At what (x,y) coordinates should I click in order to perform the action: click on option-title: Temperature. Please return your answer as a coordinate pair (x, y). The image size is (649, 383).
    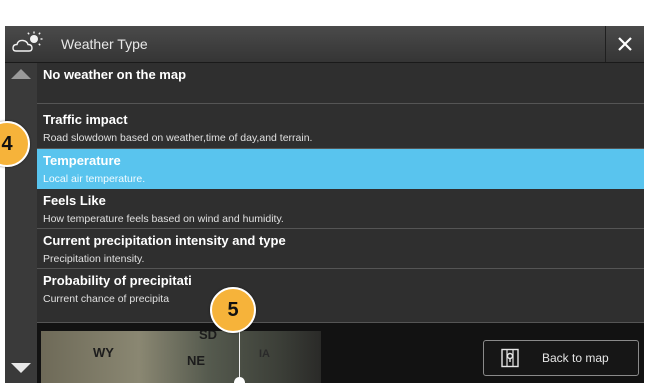
    Looking at the image, I should click on (82, 160).